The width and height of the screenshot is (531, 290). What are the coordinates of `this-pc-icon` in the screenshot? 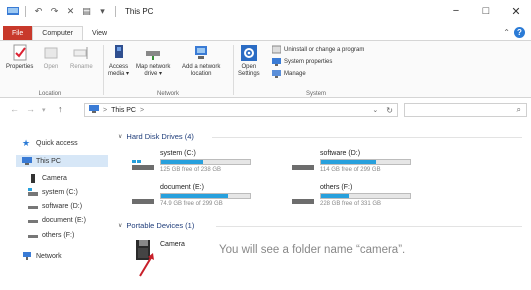 It's located at (94, 110).